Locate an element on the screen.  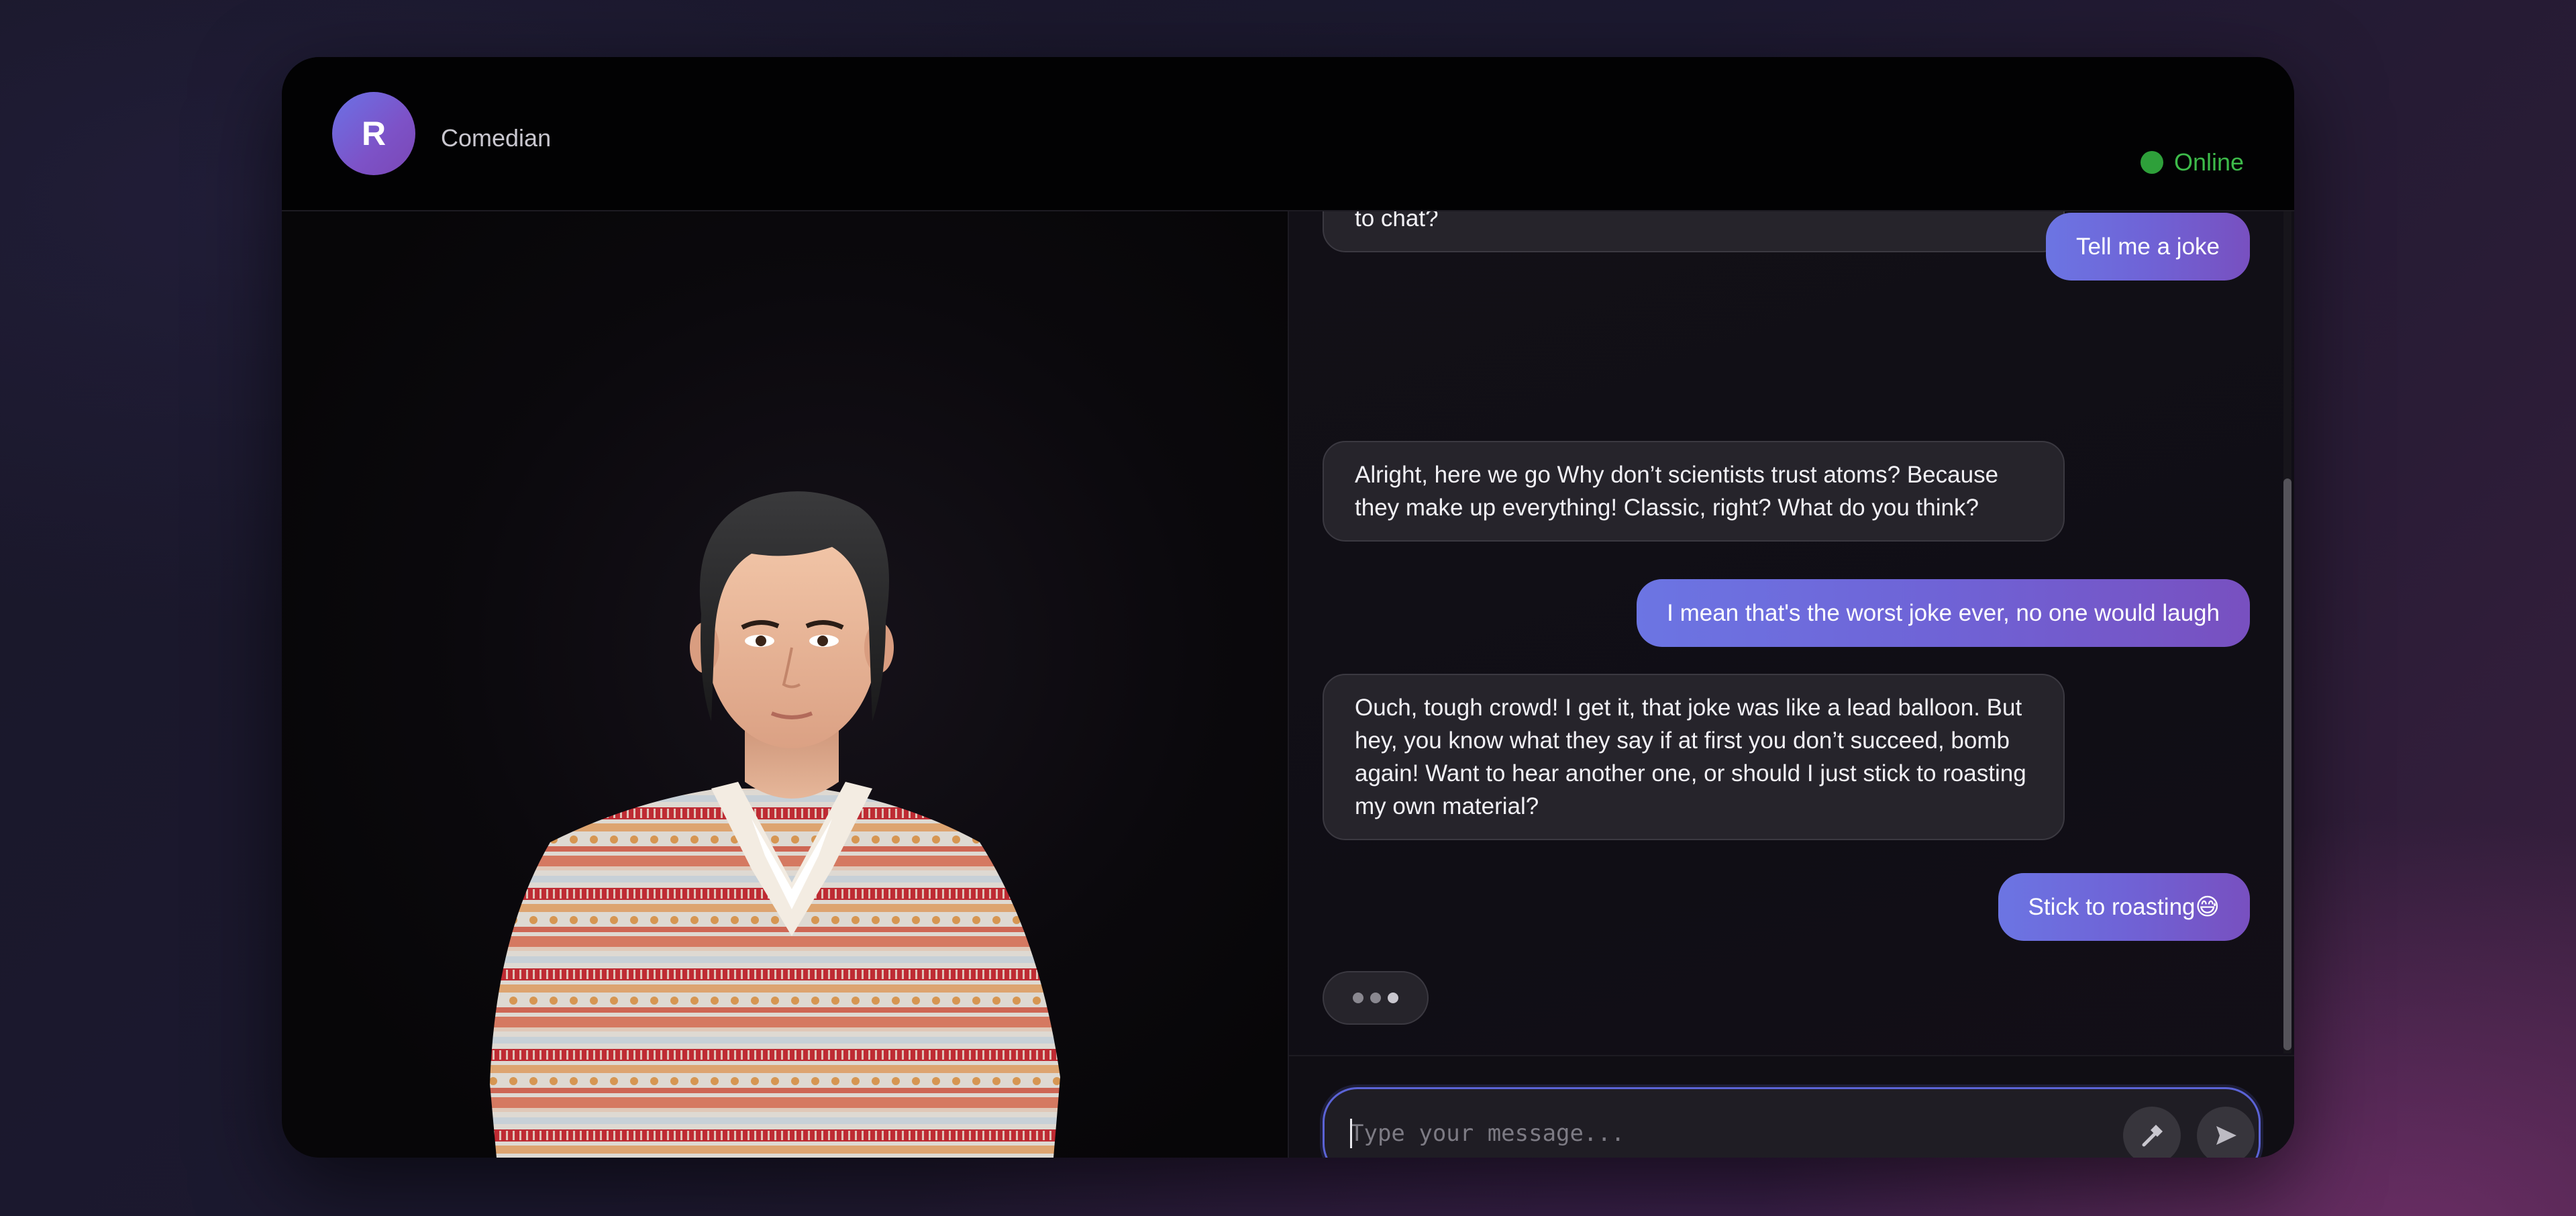
chat-header: R Comedian Online is located at coordinates (1288, 134).